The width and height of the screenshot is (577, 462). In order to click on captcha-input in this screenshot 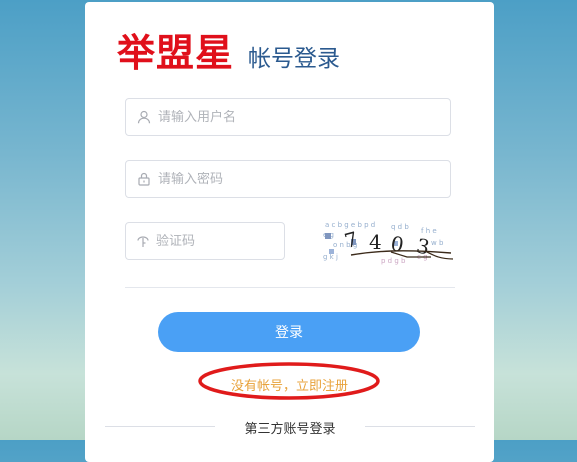, I will do `click(241, 241)`.